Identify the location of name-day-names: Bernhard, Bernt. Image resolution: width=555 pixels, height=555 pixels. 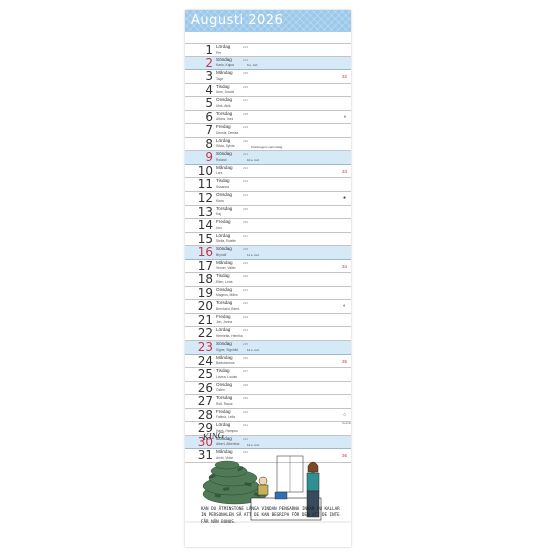
(228, 308).